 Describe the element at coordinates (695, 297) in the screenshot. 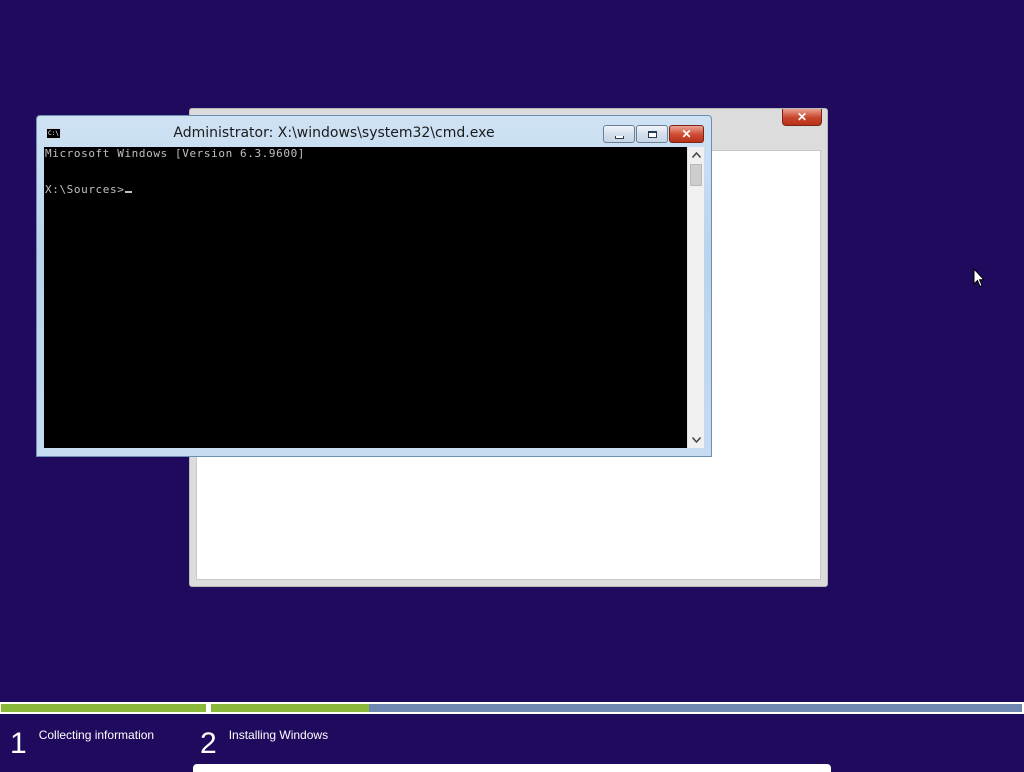

I see `vertical-scrollbar` at that location.